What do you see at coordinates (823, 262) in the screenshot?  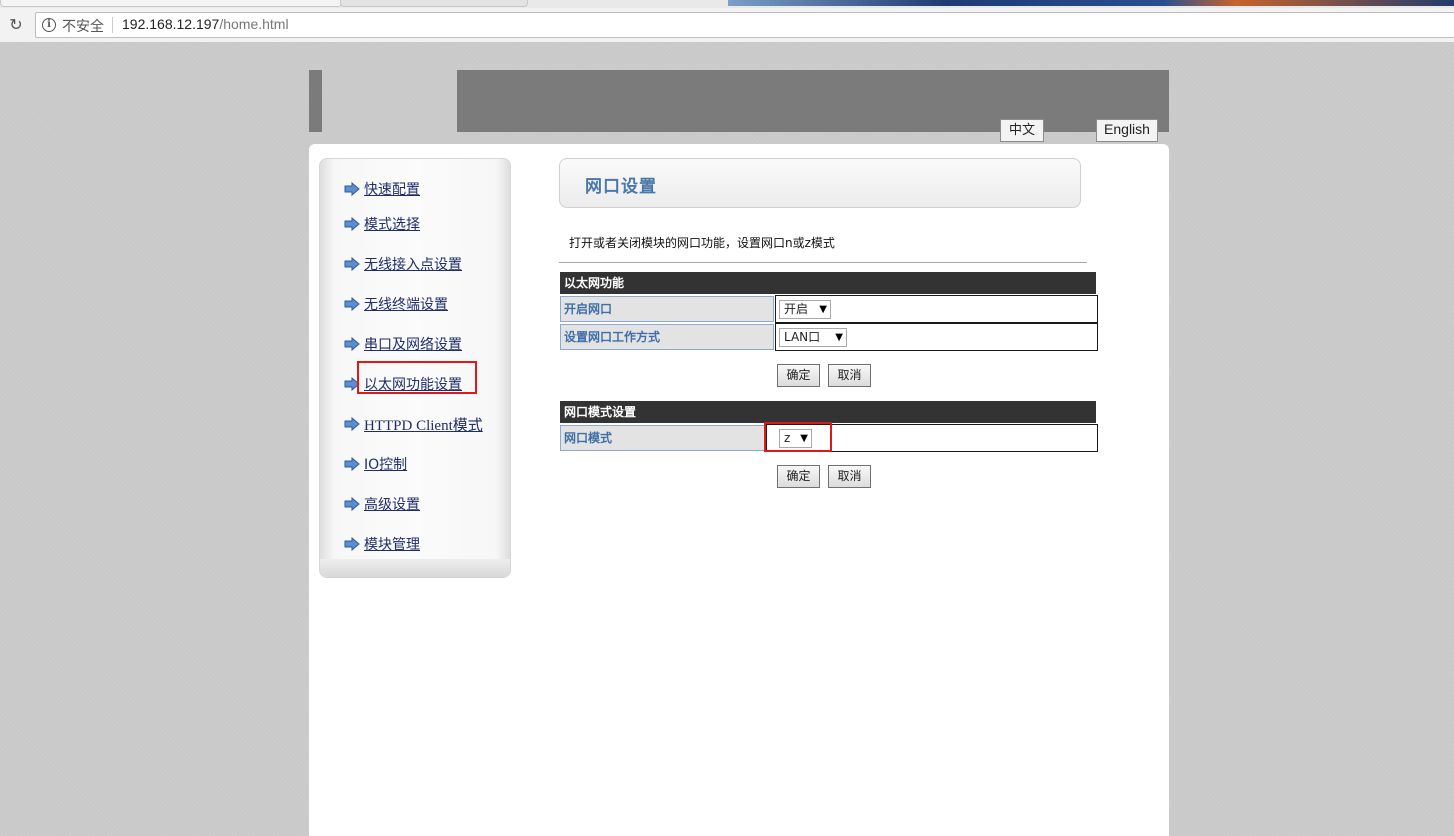 I see `divider` at bounding box center [823, 262].